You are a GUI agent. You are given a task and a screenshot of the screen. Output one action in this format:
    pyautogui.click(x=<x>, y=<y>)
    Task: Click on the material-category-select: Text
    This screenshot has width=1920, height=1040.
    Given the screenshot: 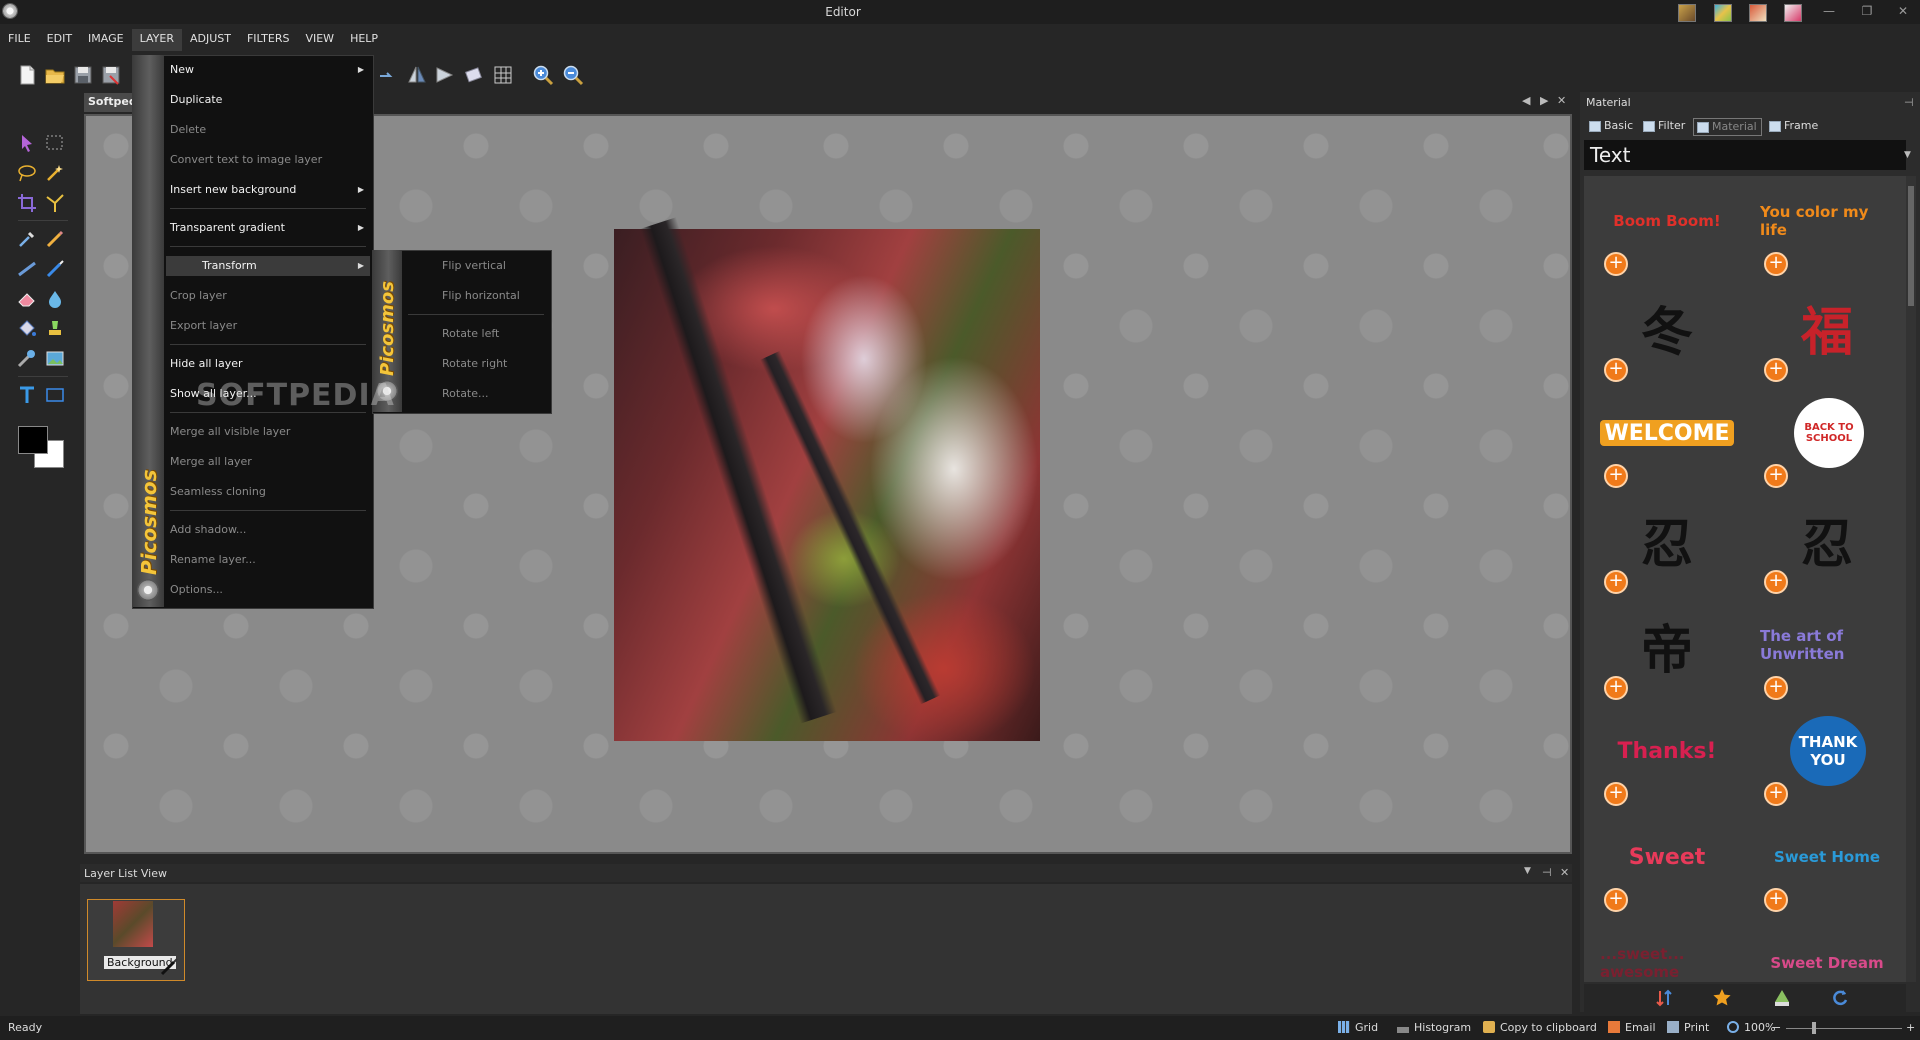 What is the action you would take?
    pyautogui.click(x=1745, y=155)
    